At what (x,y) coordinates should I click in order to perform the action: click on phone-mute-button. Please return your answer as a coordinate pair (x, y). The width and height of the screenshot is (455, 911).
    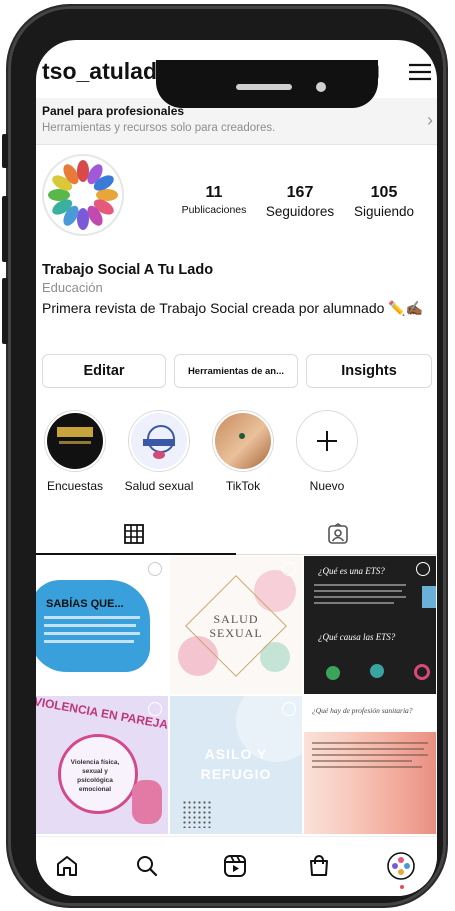
    Looking at the image, I should click on (5, 151).